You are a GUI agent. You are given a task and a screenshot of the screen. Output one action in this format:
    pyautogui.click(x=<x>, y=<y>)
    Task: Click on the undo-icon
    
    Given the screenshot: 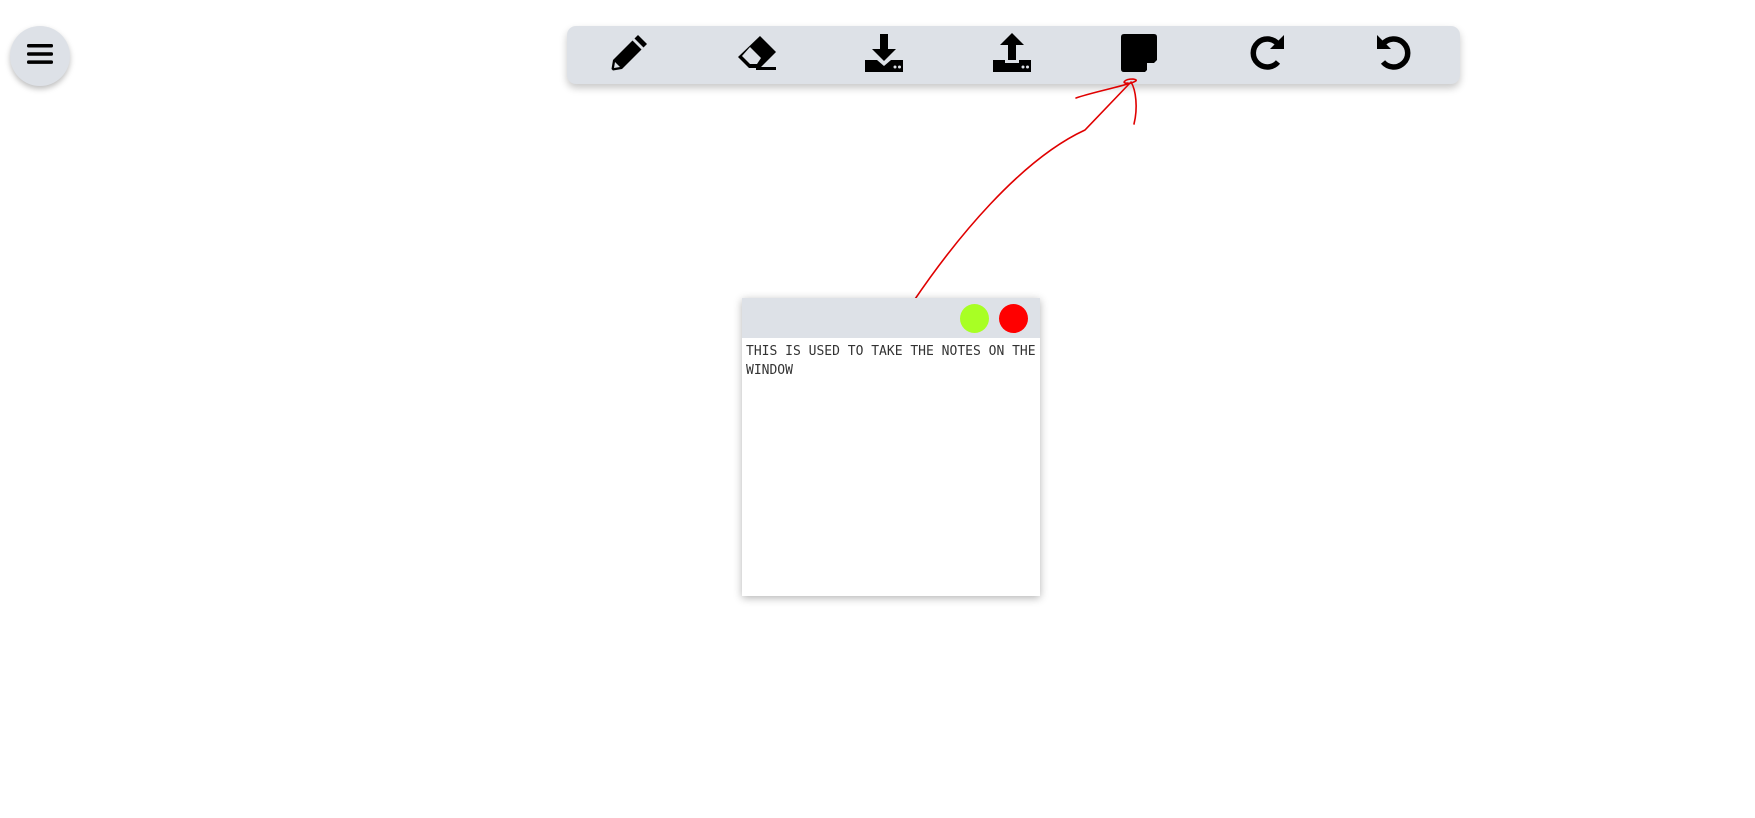 What is the action you would take?
    pyautogui.click(x=1394, y=55)
    